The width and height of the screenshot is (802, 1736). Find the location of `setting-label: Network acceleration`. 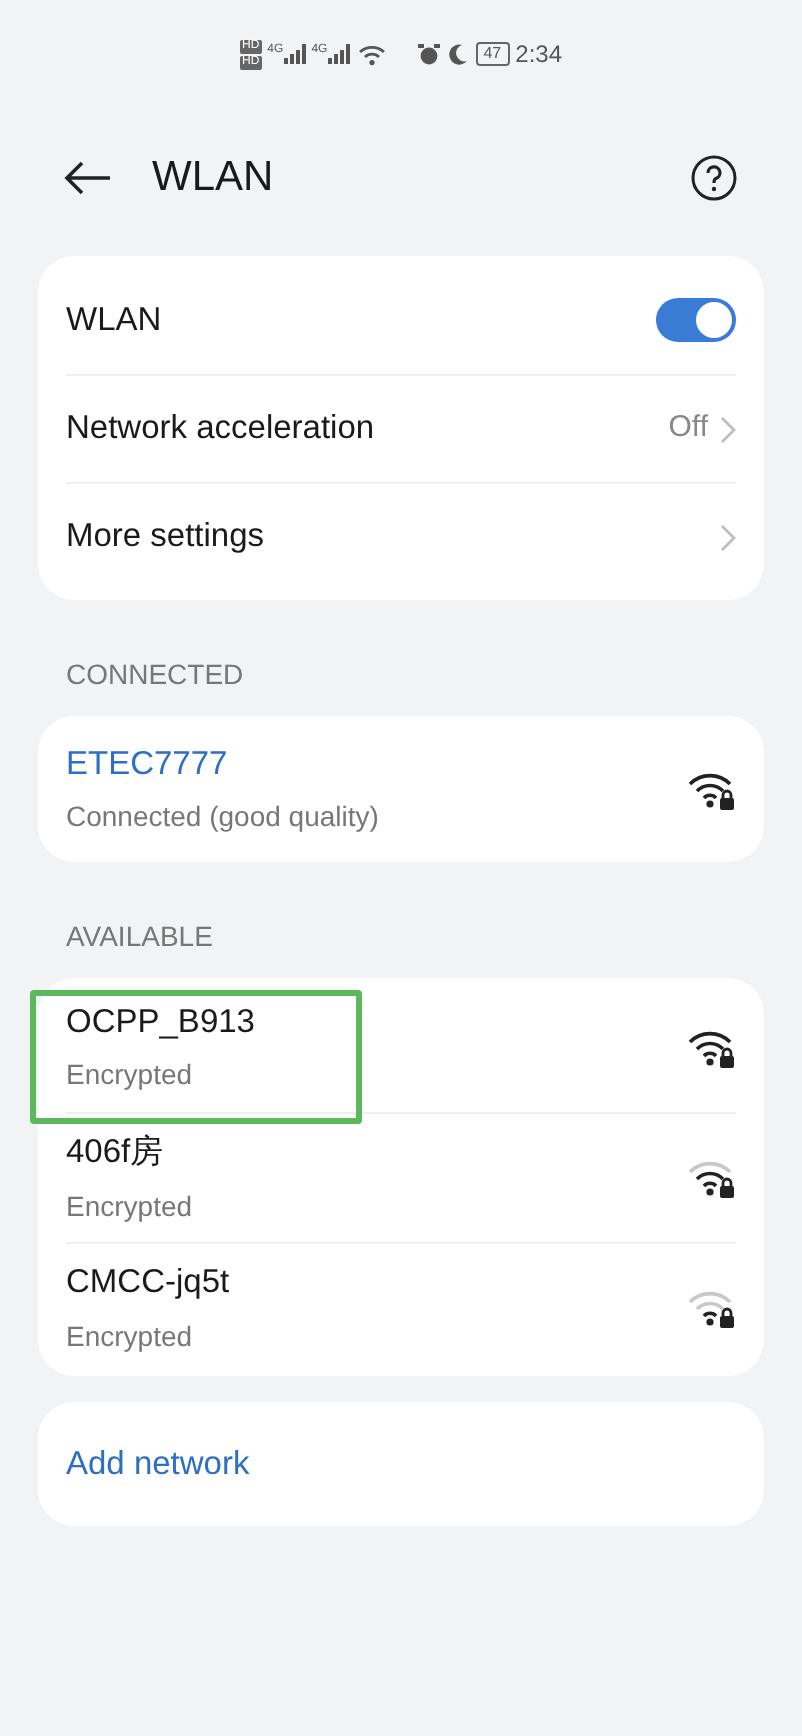

setting-label: Network acceleration is located at coordinates (221, 429).